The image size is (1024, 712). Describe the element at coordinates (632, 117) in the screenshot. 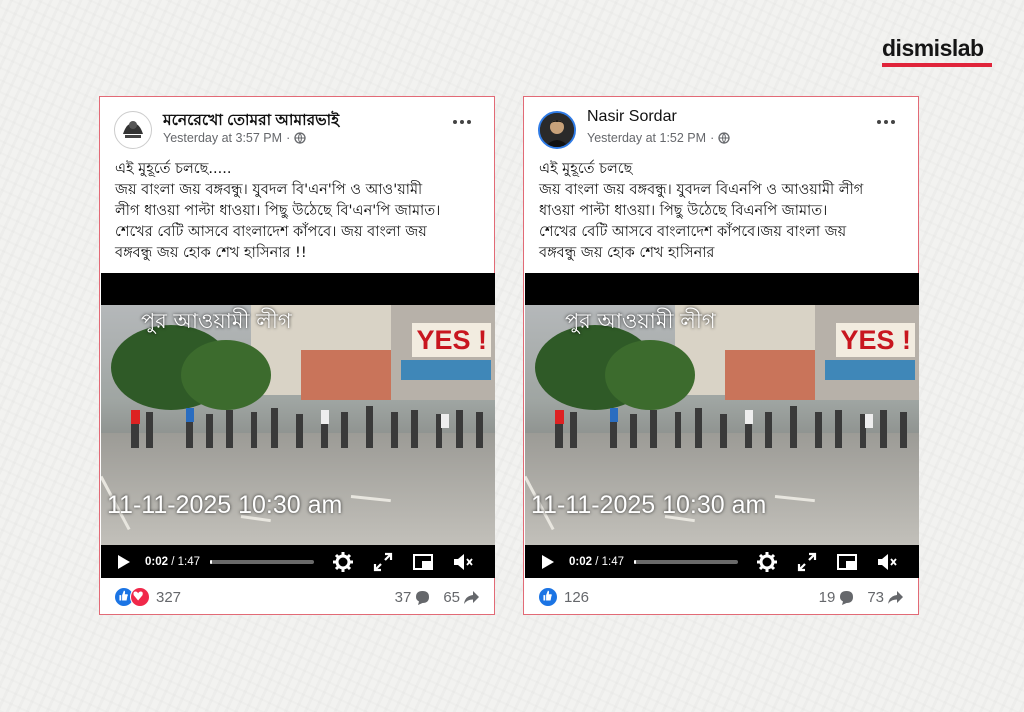

I see `author-name: Nasir Sordar` at that location.